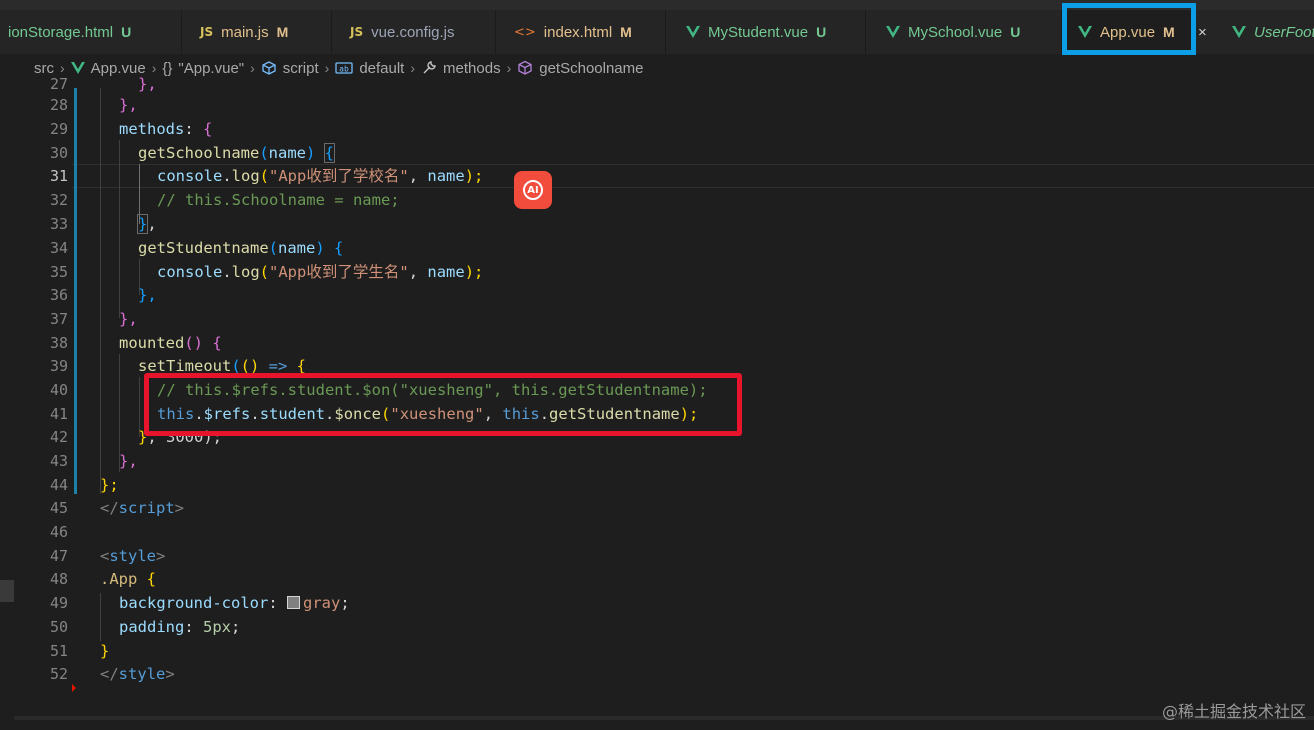 The image size is (1314, 730). I want to click on tab-label: index.html, so click(578, 32).